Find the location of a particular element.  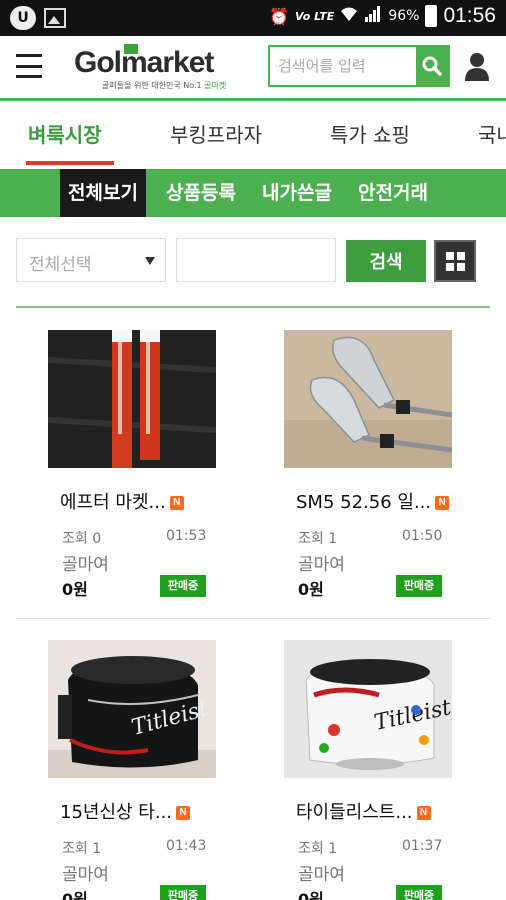

product-image-wedges is located at coordinates (368, 399).